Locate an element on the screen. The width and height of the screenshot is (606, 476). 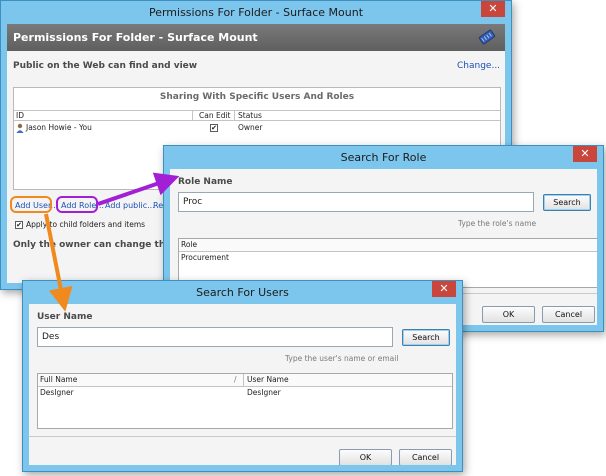
callout-arrows is located at coordinates (112, 242).